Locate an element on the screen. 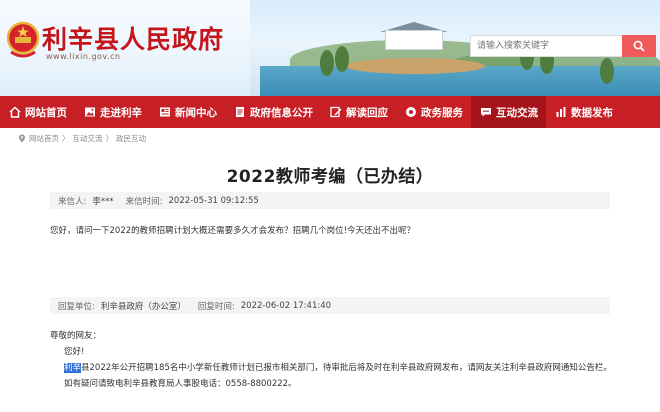  nav-item-interpretation: 解读回应 is located at coordinates (358, 112).